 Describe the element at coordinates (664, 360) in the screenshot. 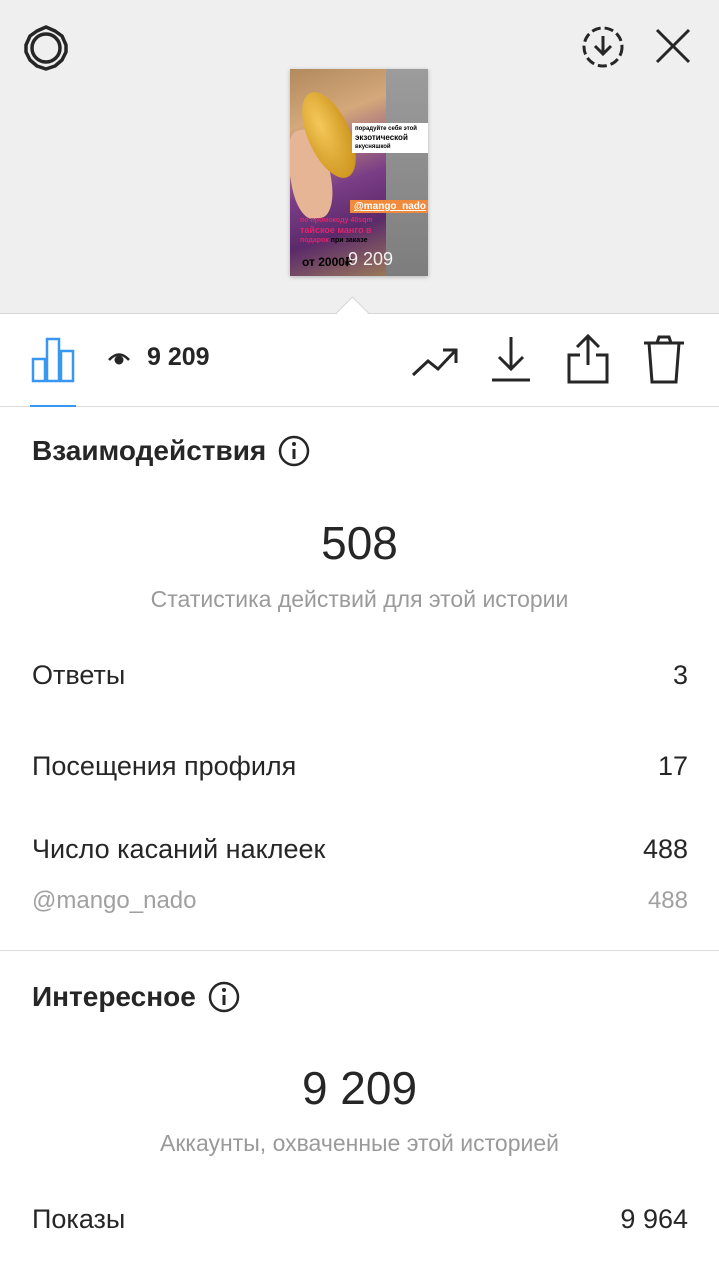

I see `trash-icon` at that location.